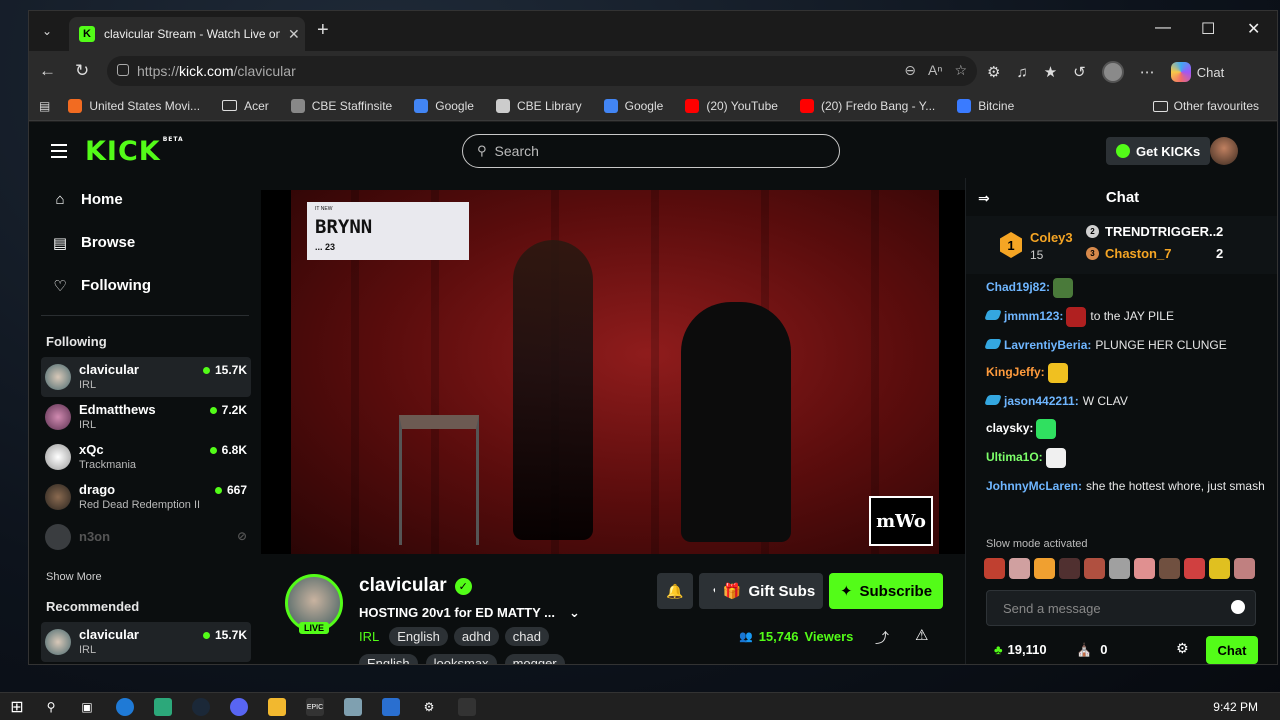 The height and width of the screenshot is (720, 1280). I want to click on profile-avatar, so click(1112, 72).